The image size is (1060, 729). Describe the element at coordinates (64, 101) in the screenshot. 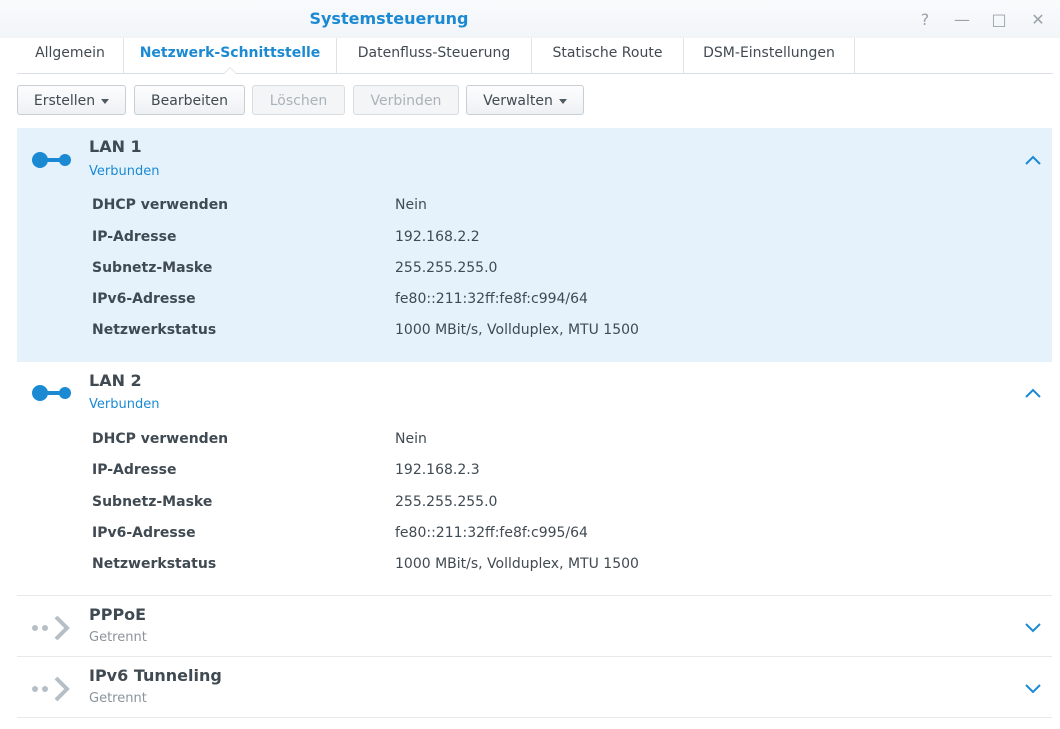

I see `create-button-label: Erstellen` at that location.